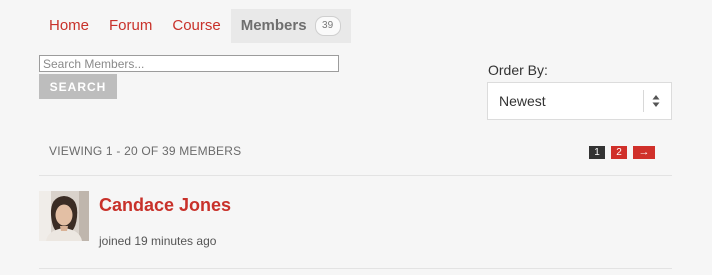 This screenshot has height=275, width=712. Describe the element at coordinates (619, 152) in the screenshot. I see `page-2-link: 2` at that location.